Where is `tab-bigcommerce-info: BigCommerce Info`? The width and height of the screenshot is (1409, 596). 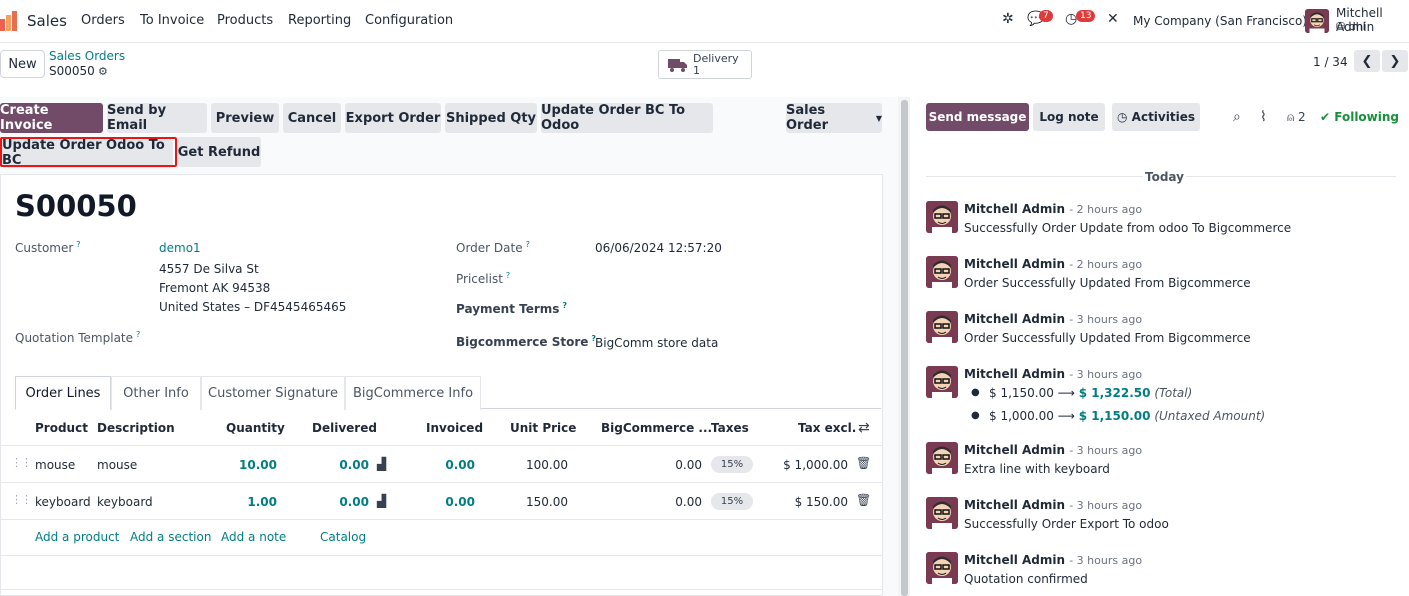 tab-bigcommerce-info: BigCommerce Info is located at coordinates (413, 393).